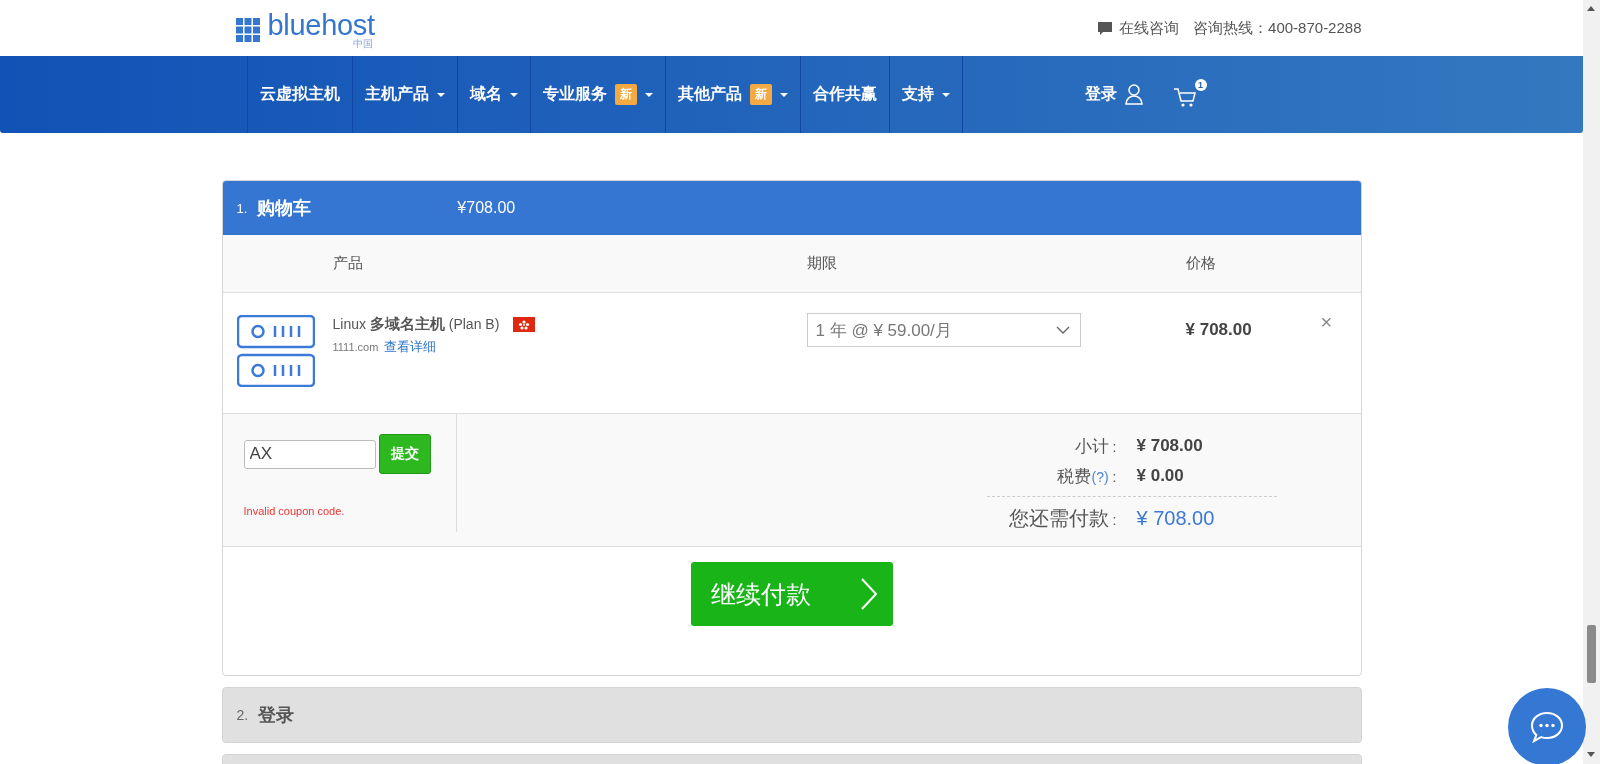 Image resolution: width=1600 pixels, height=764 pixels. What do you see at coordinates (925, 94) in the screenshot?
I see `nav-item: 支持` at bounding box center [925, 94].